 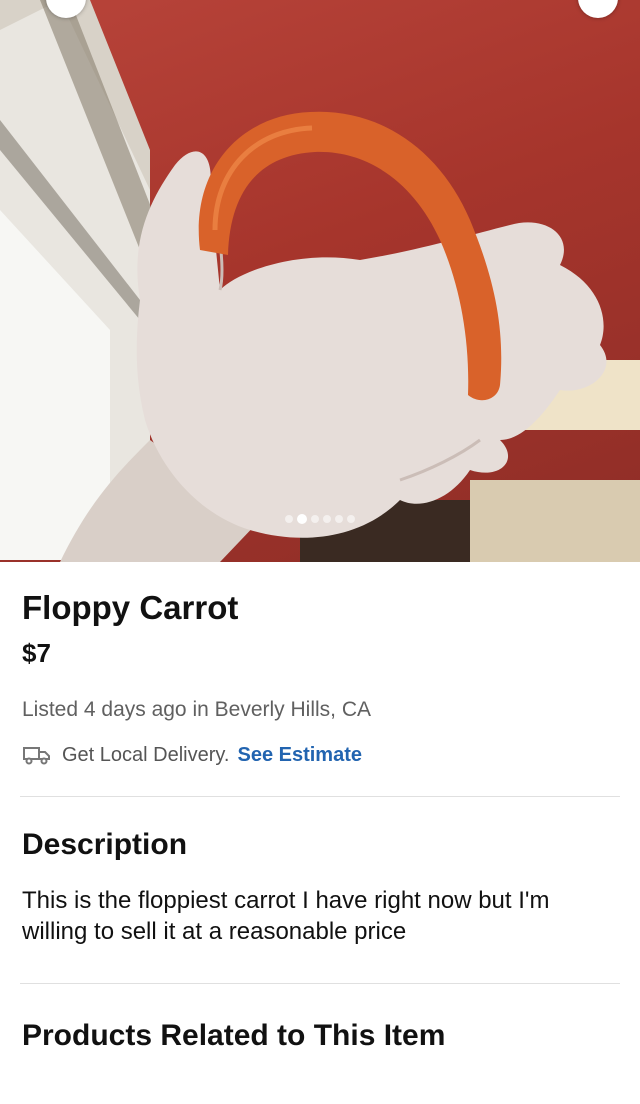 I want to click on pagination-dot-active, so click(x=302, y=519).